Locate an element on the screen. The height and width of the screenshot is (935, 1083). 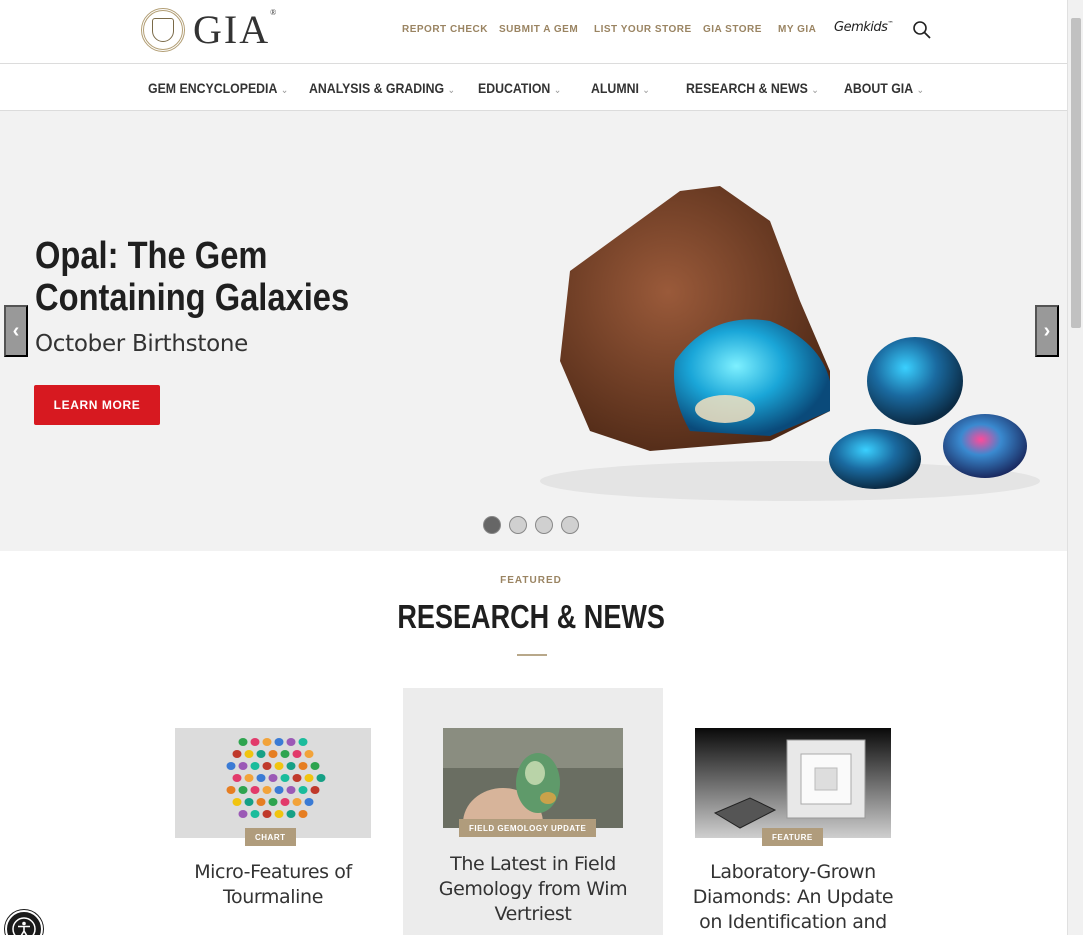
chevron-left-icon: ‹ is located at coordinates (16, 330).